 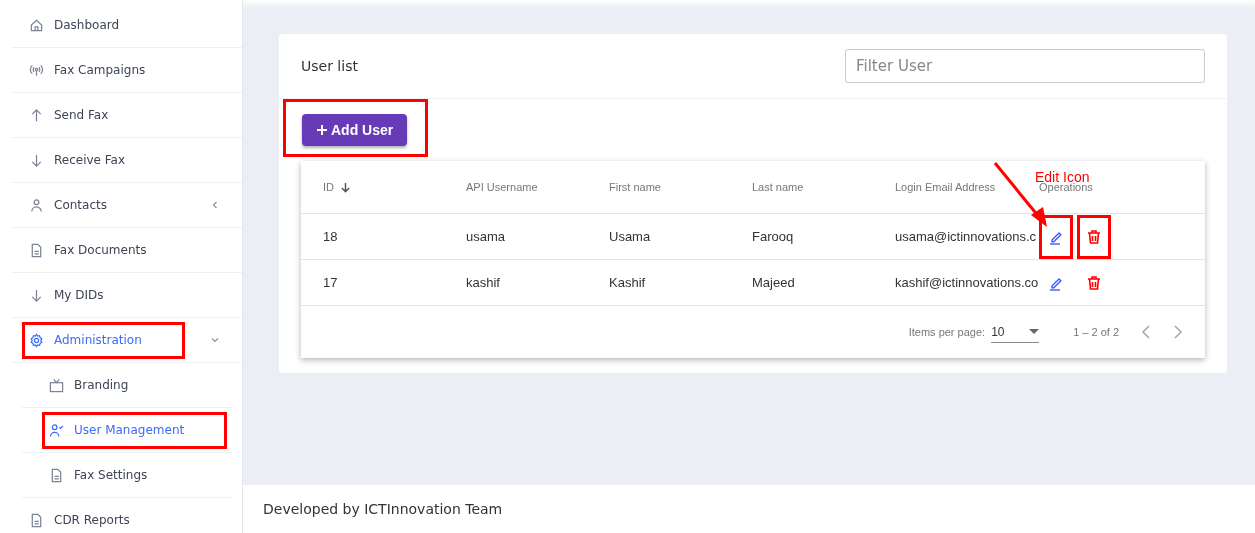 I want to click on table-cell: usama, so click(x=486, y=236).